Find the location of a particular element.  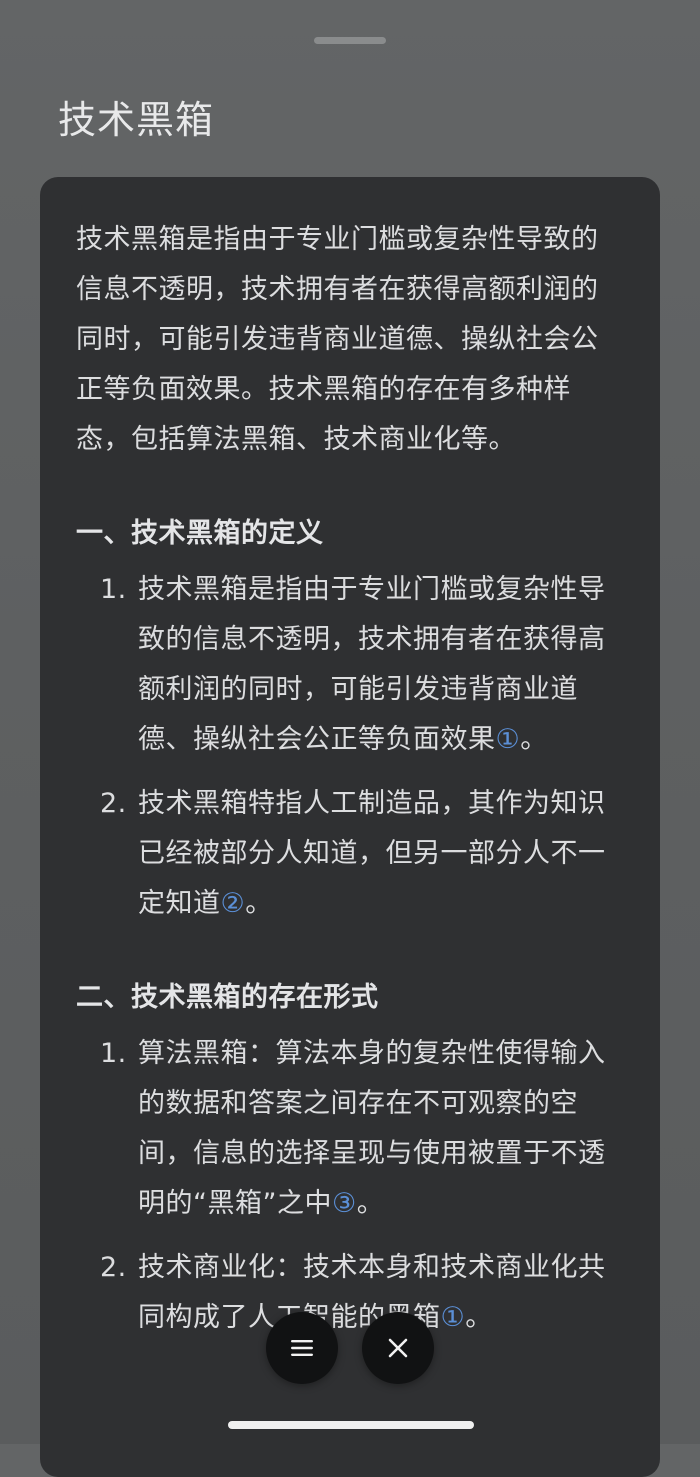

close-icon is located at coordinates (398, 1348).